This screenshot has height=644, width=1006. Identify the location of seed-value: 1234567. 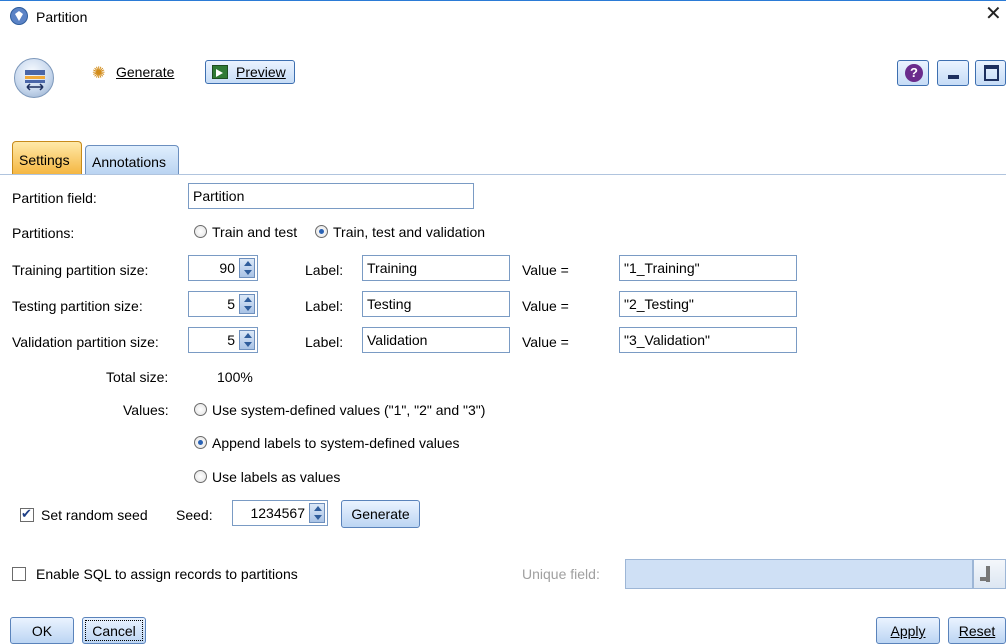
(277, 513).